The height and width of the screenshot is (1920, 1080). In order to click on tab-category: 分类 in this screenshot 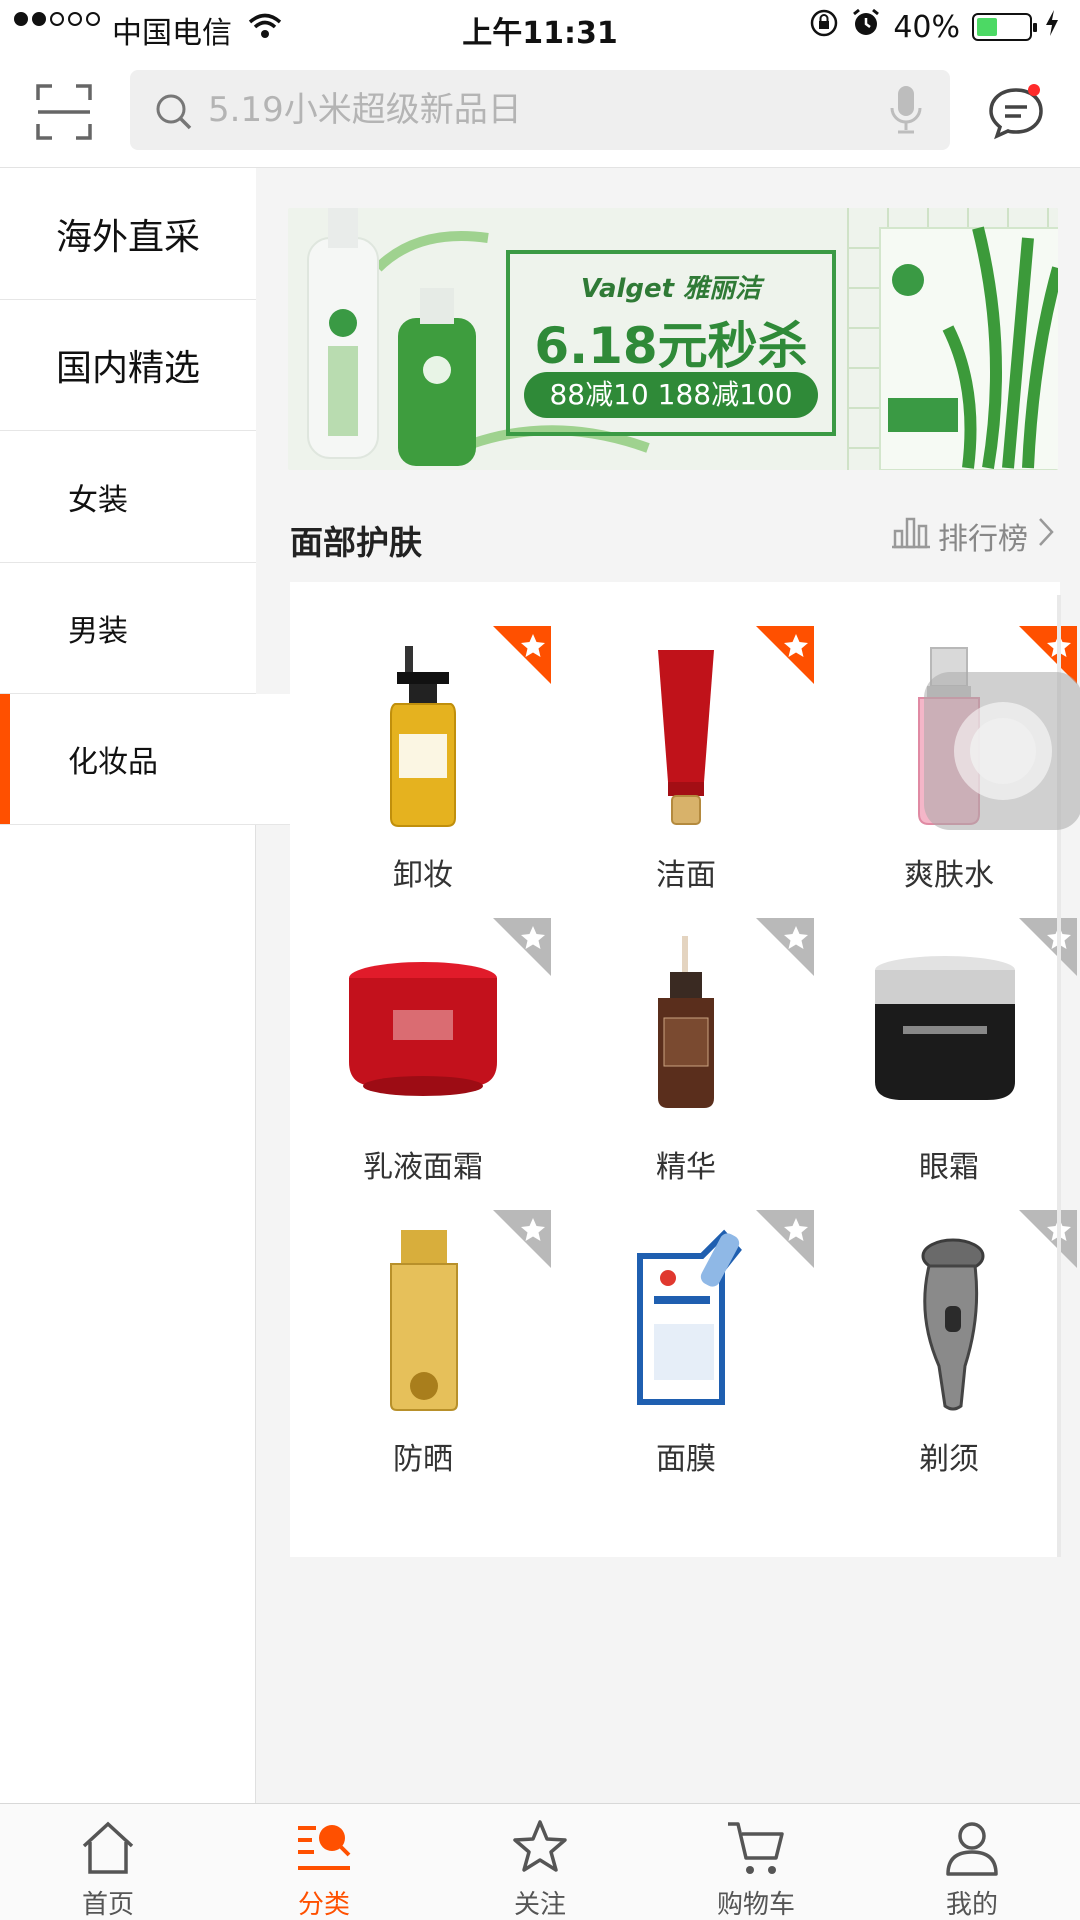, I will do `click(324, 1862)`.